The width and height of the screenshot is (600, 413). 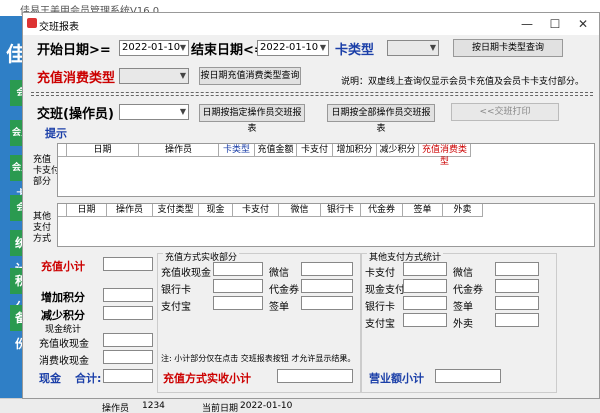 What do you see at coordinates (380, 273) in the screenshot?
I see `other-card-pay-label: 卡支付` at bounding box center [380, 273].